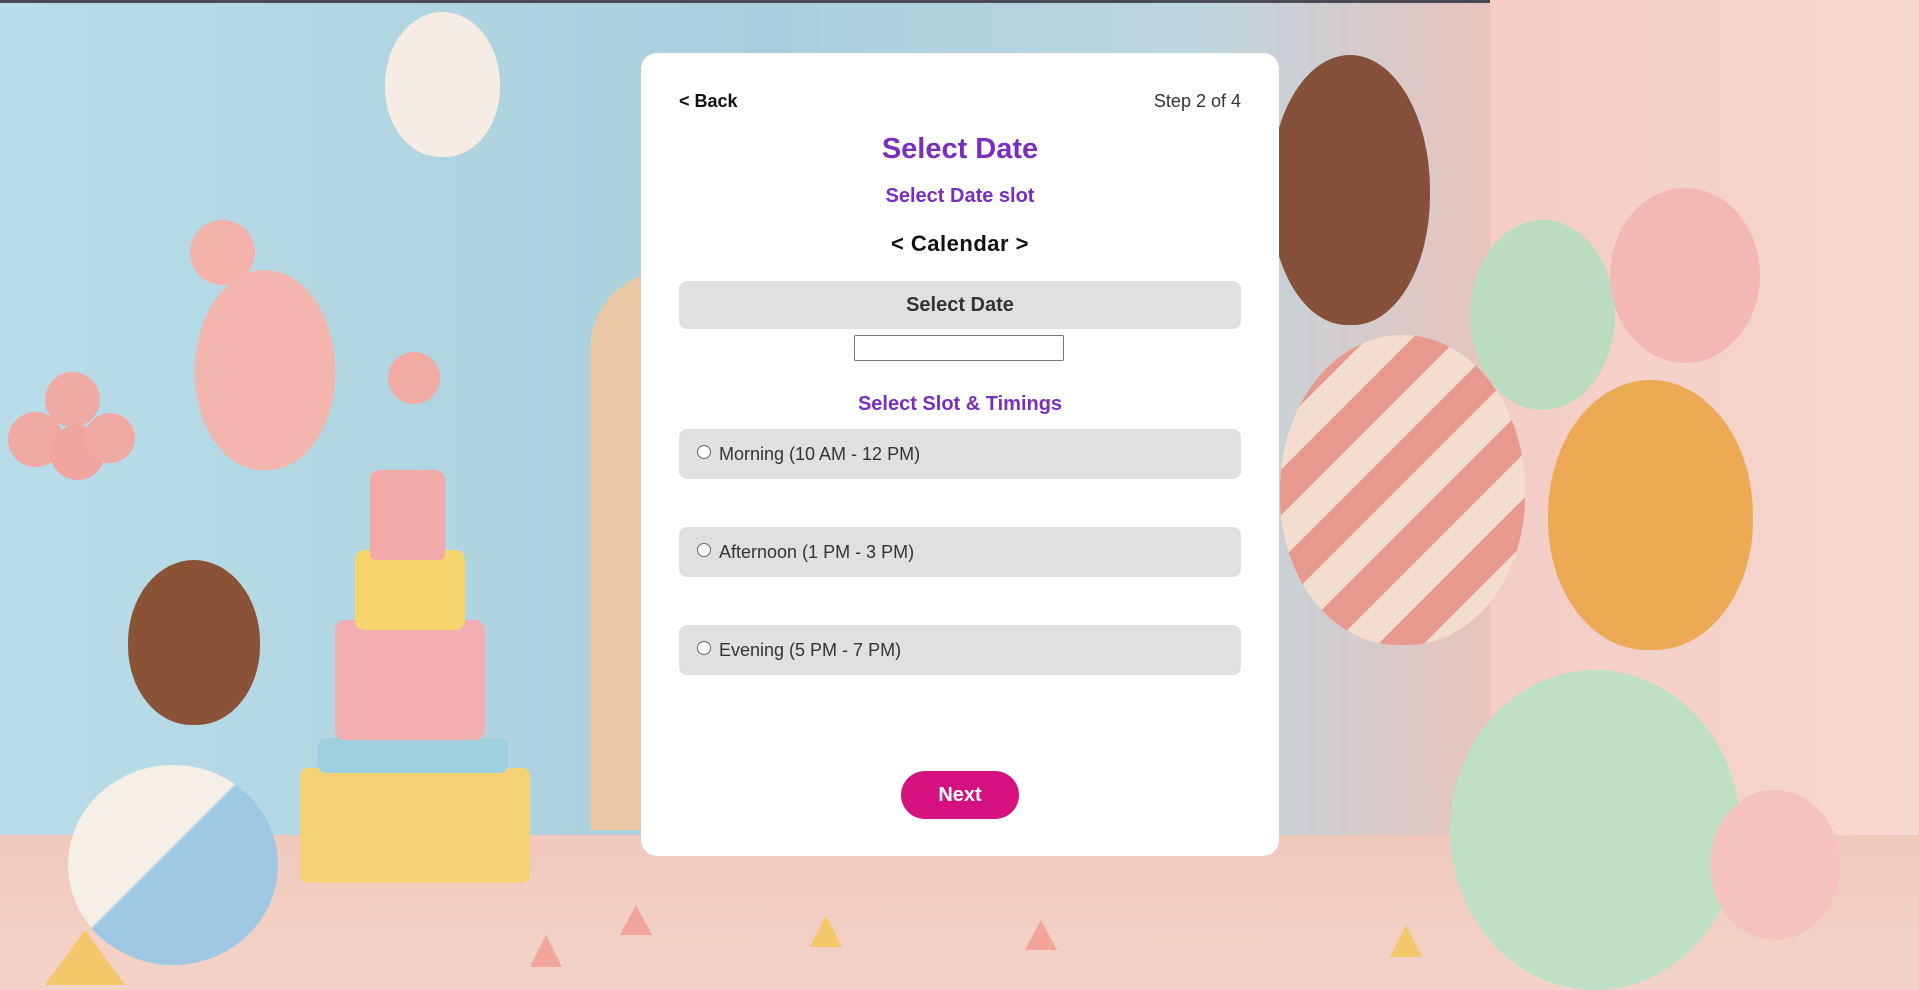 This screenshot has width=1919, height=990. I want to click on step-indicator: Step 2 of 4, so click(1197, 101).